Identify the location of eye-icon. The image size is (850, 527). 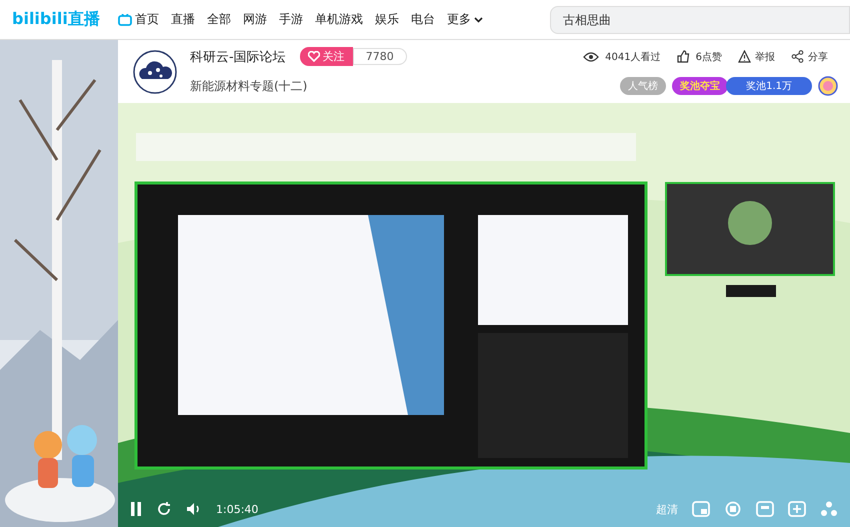
(591, 57).